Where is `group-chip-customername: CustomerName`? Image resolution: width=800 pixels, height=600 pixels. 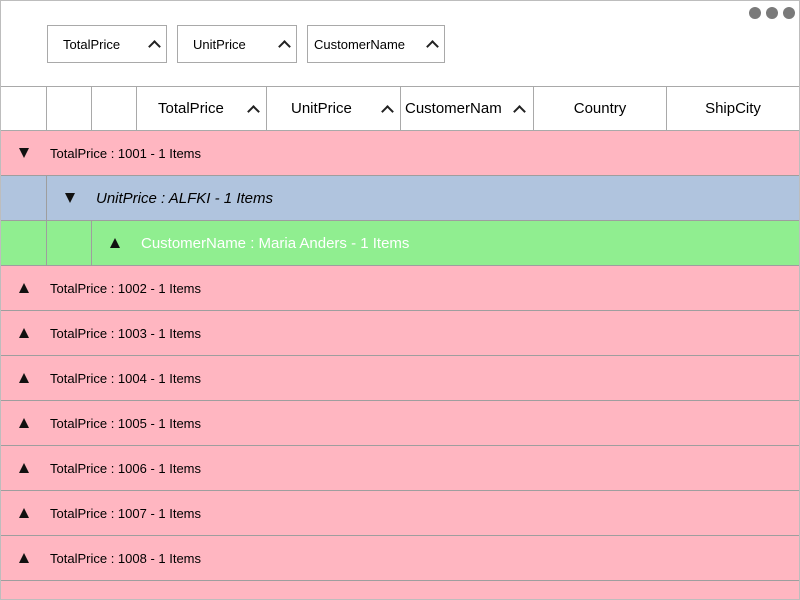 group-chip-customername: CustomerName is located at coordinates (376, 44).